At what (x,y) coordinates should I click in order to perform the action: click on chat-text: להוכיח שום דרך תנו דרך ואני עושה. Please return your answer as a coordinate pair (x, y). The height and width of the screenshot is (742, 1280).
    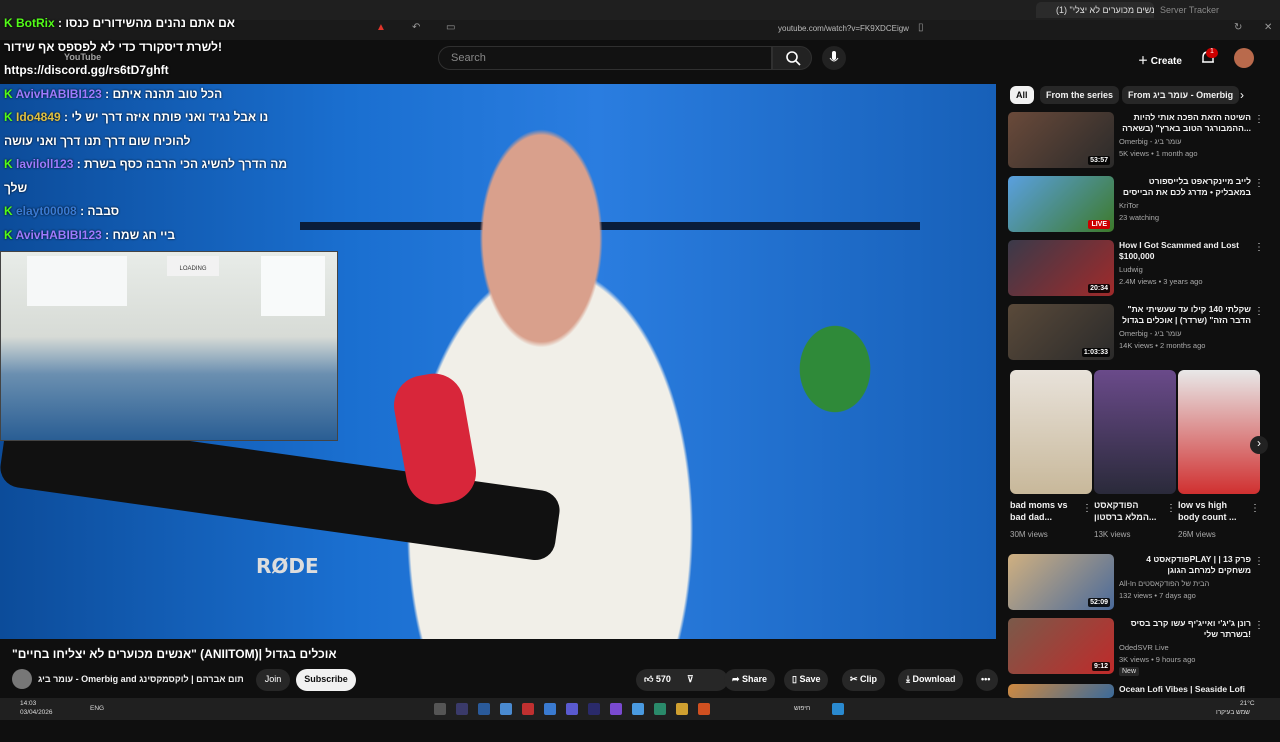
    Looking at the image, I should click on (97, 140).